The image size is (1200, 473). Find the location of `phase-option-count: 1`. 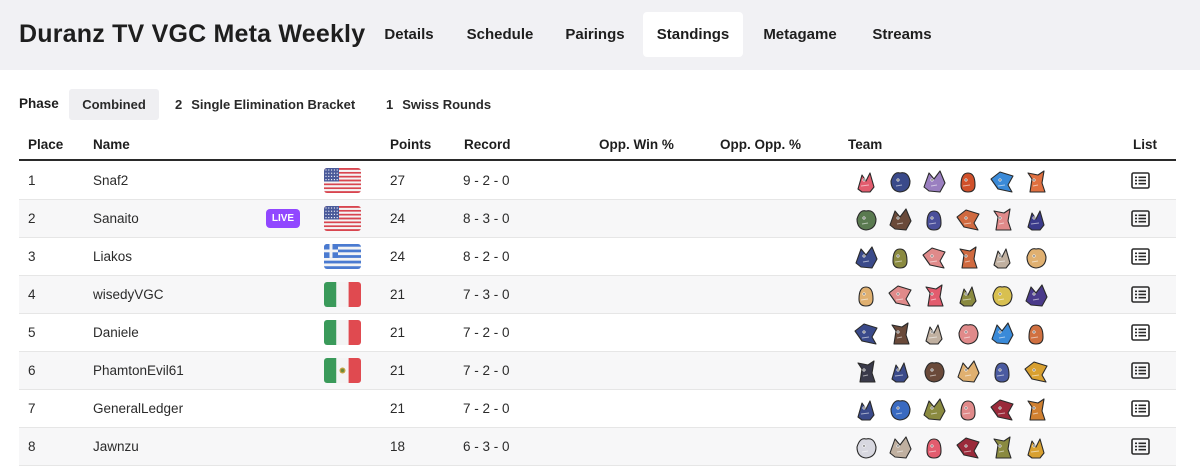

phase-option-count: 1 is located at coordinates (390, 104).